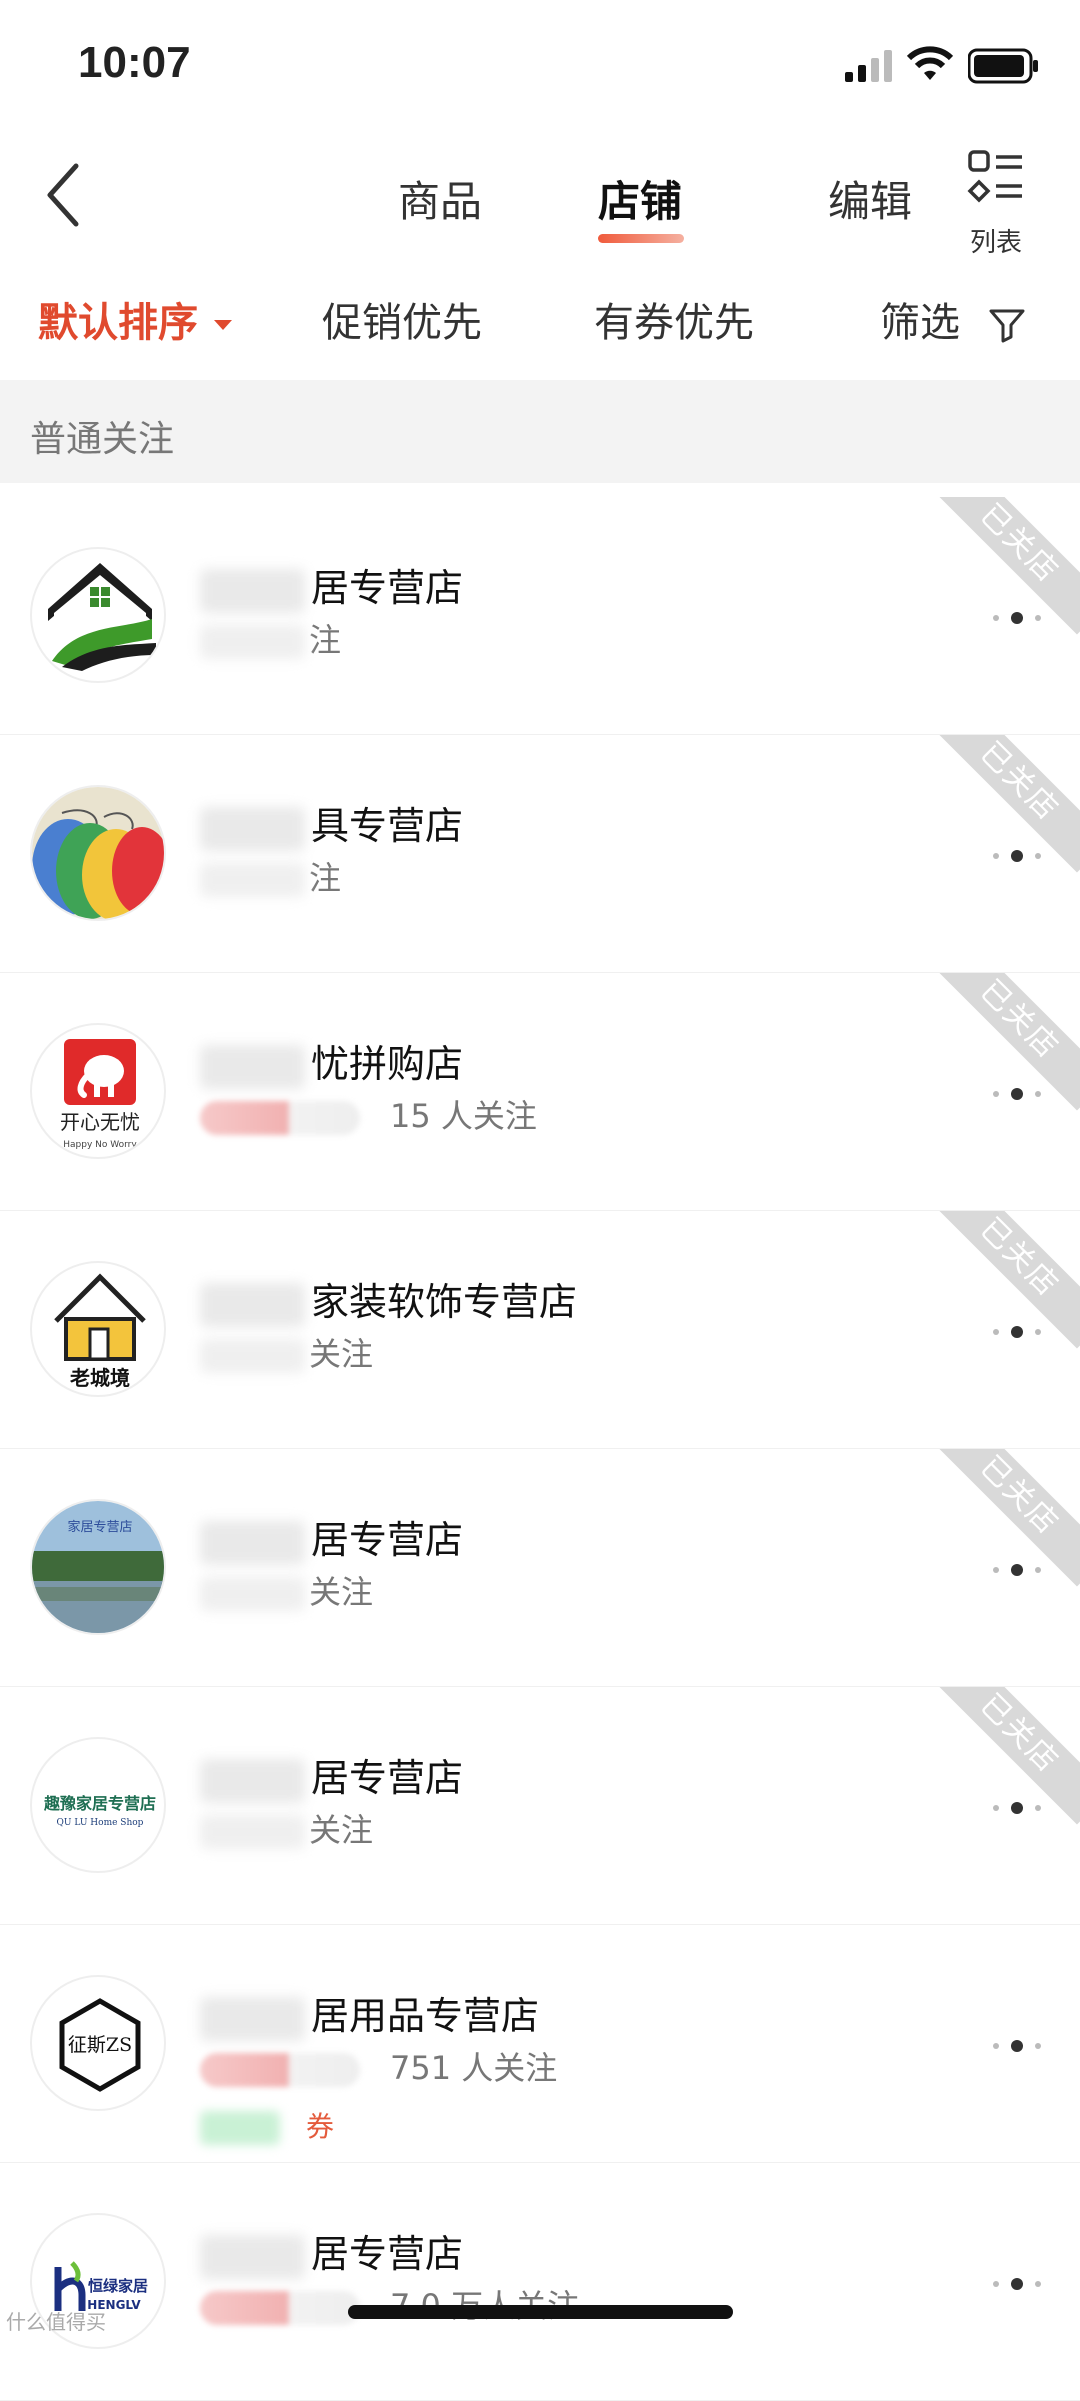 The height and width of the screenshot is (2401, 1080). I want to click on shop-name: 忧拼购店, so click(331, 1061).